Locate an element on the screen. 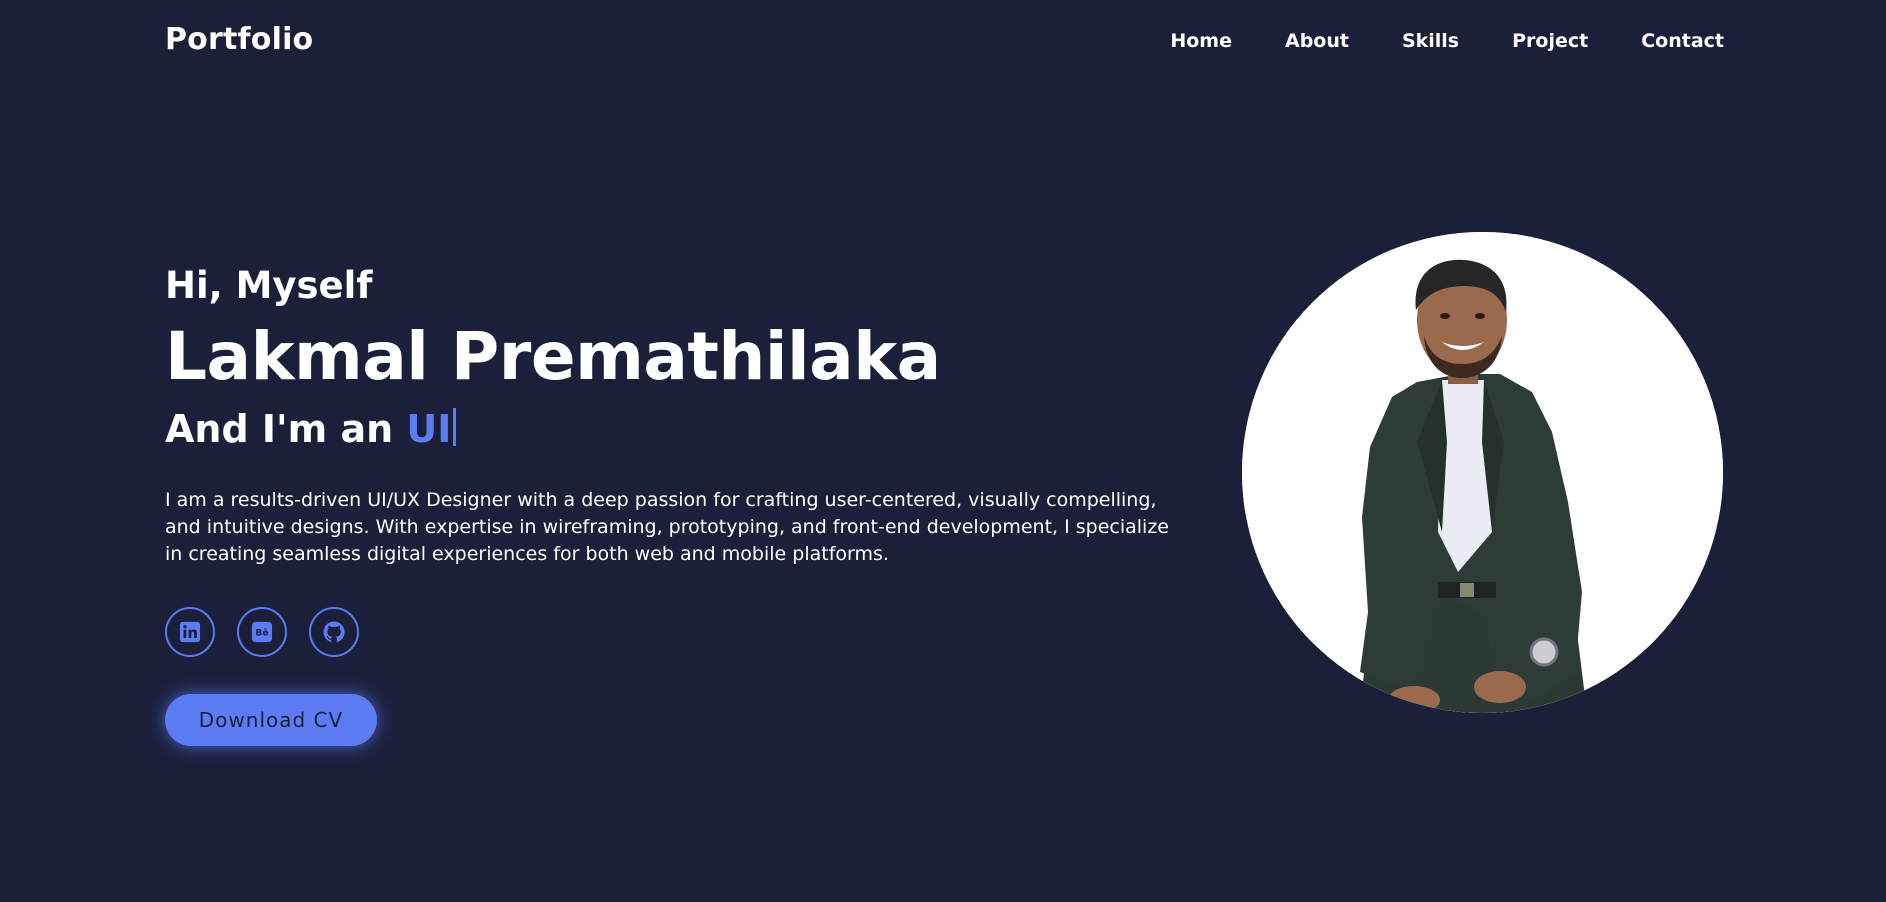  github-icon is located at coordinates (334, 632).